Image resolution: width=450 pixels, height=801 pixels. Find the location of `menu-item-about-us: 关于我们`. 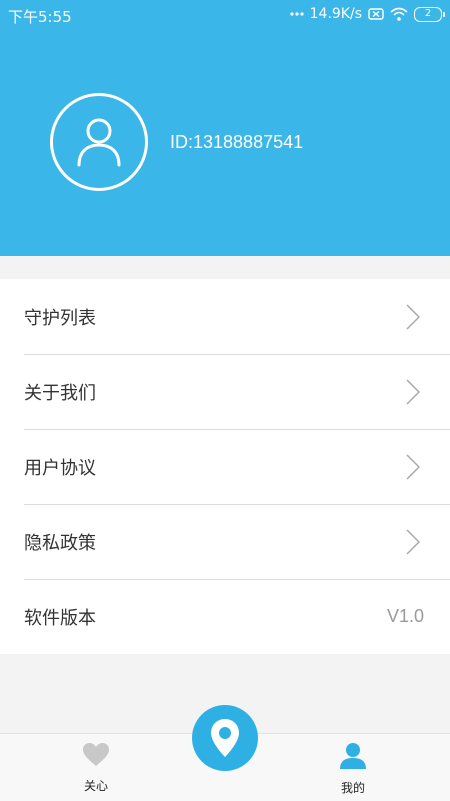

menu-item-about-us: 关于我们 is located at coordinates (225, 391).